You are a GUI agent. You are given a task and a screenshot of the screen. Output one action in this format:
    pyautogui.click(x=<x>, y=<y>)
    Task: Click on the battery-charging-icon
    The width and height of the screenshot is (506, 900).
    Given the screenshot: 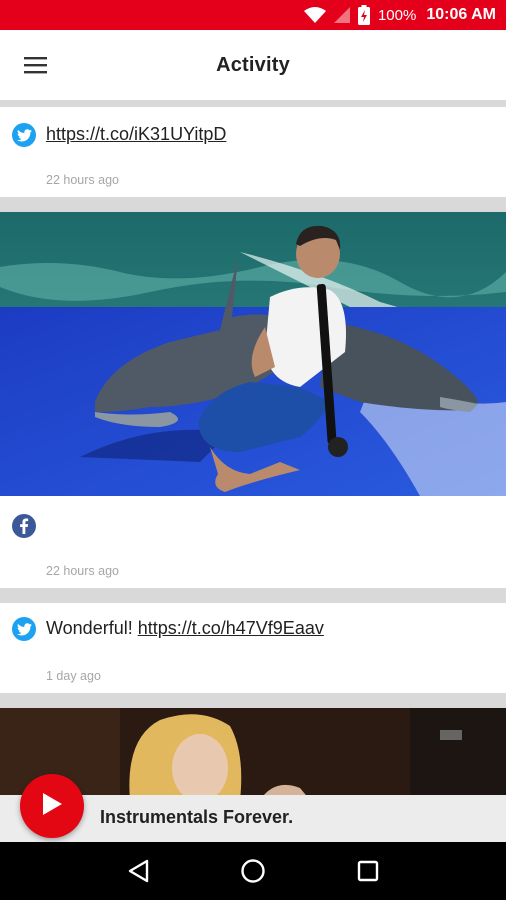 What is the action you would take?
    pyautogui.click(x=363, y=15)
    